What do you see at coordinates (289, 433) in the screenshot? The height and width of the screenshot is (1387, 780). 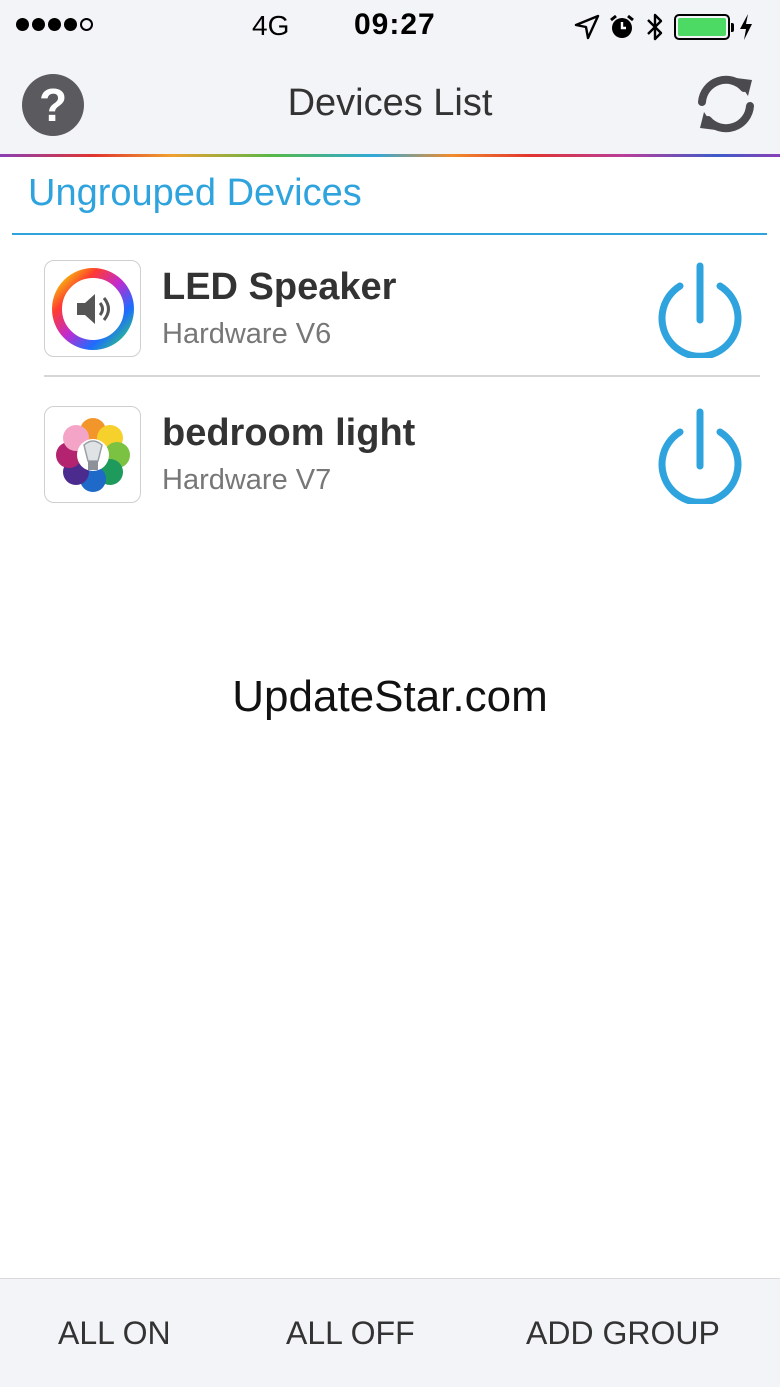 I see `device-name: bedroom light` at bounding box center [289, 433].